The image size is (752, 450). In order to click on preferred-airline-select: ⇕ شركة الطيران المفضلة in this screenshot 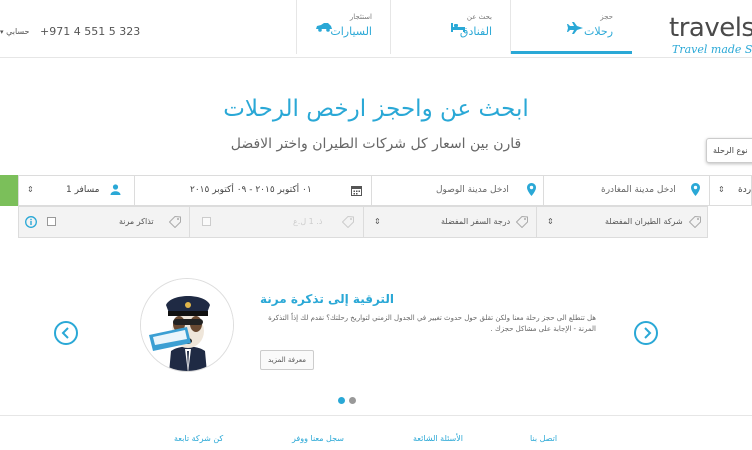, I will do `click(622, 222)`.